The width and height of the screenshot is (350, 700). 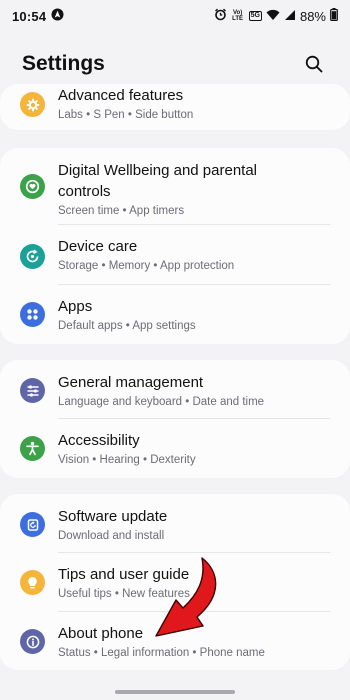 What do you see at coordinates (238, 16) in the screenshot?
I see `volte-label: Vo) LTE` at bounding box center [238, 16].